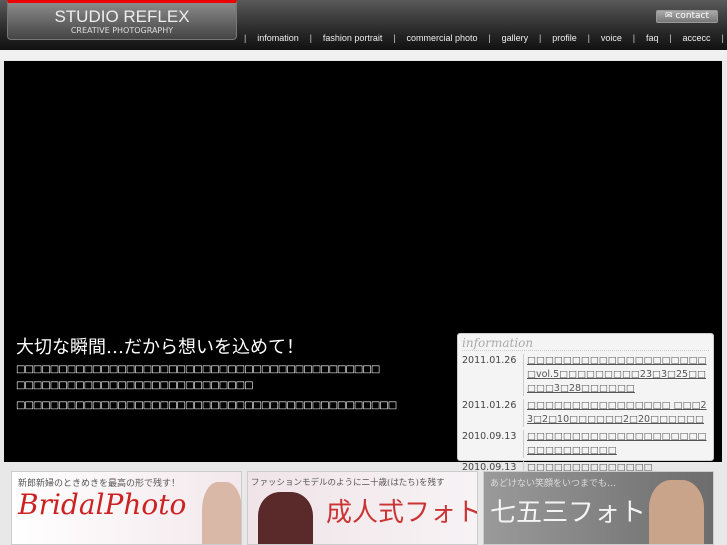  What do you see at coordinates (611, 38) in the screenshot?
I see `nav-voice: voice` at bounding box center [611, 38].